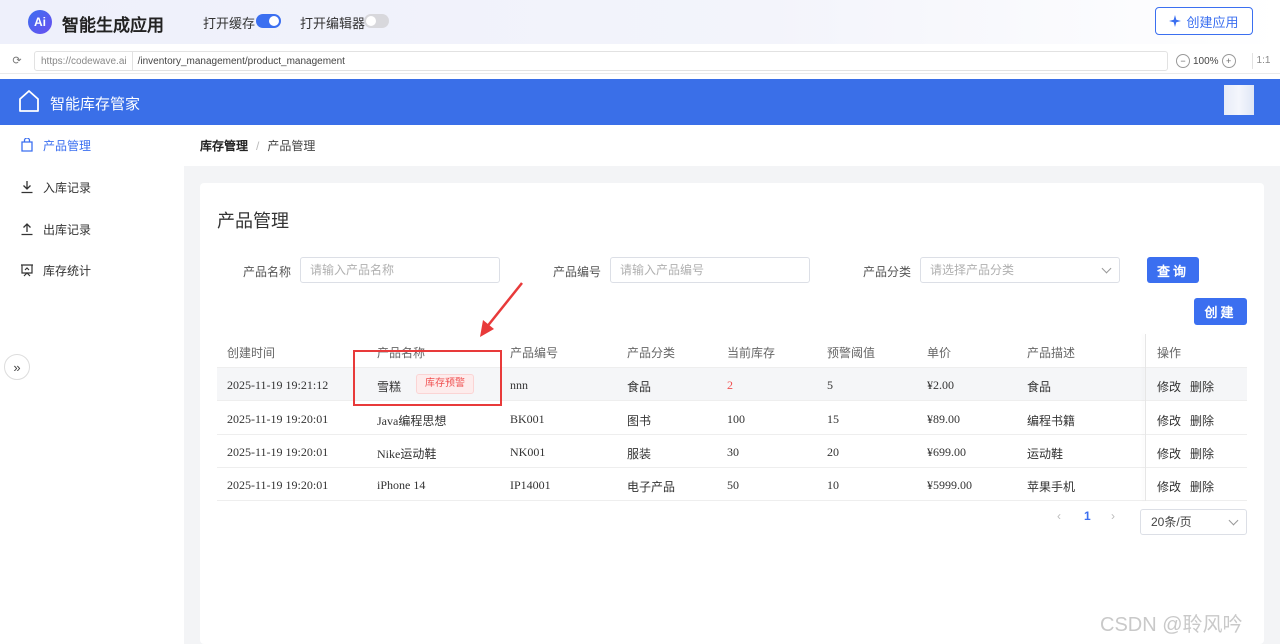 The width and height of the screenshot is (1280, 644). Describe the element at coordinates (67, 145) in the screenshot. I see `sidebar-item-label: 产品管理` at that location.